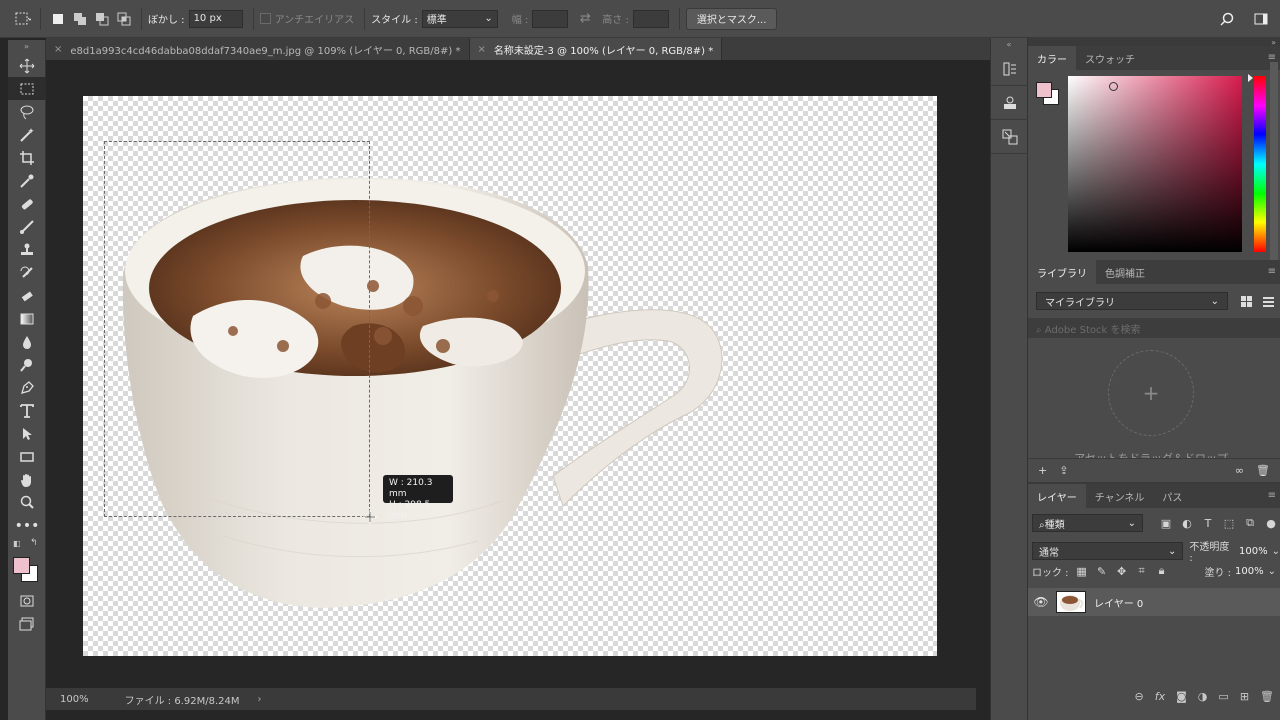 This screenshot has width=1280, height=720. I want to click on intersect-selection-icon, so click(124, 19).